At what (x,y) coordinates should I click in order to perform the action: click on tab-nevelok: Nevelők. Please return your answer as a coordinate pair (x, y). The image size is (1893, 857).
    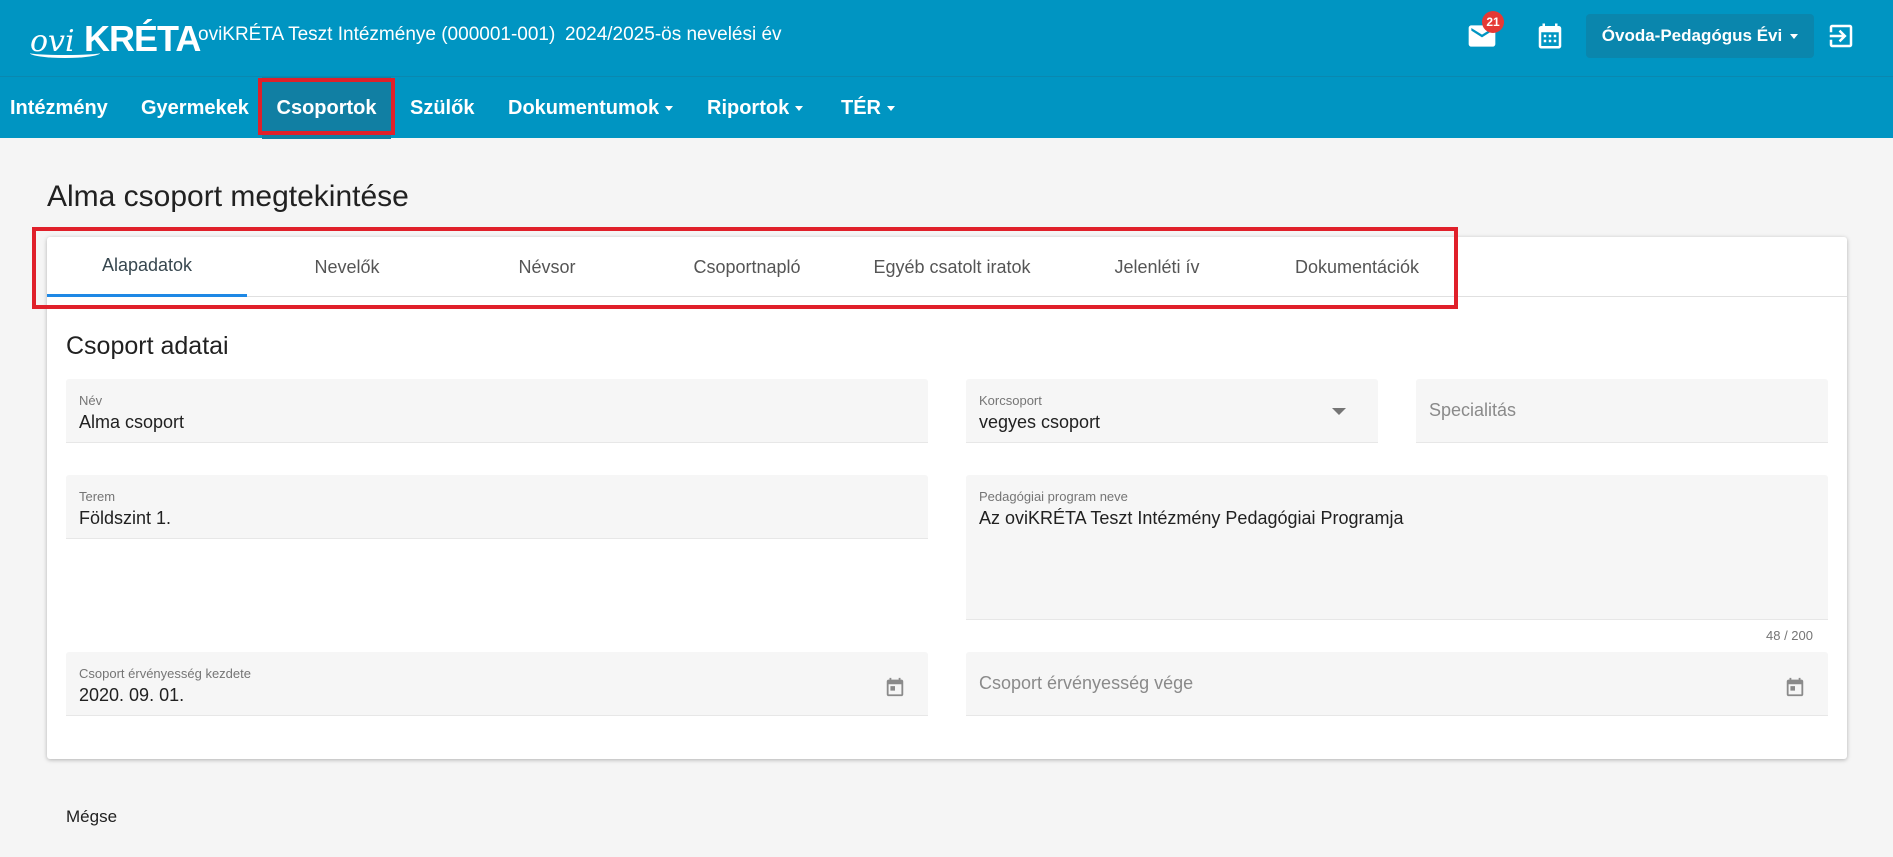
    Looking at the image, I should click on (347, 267).